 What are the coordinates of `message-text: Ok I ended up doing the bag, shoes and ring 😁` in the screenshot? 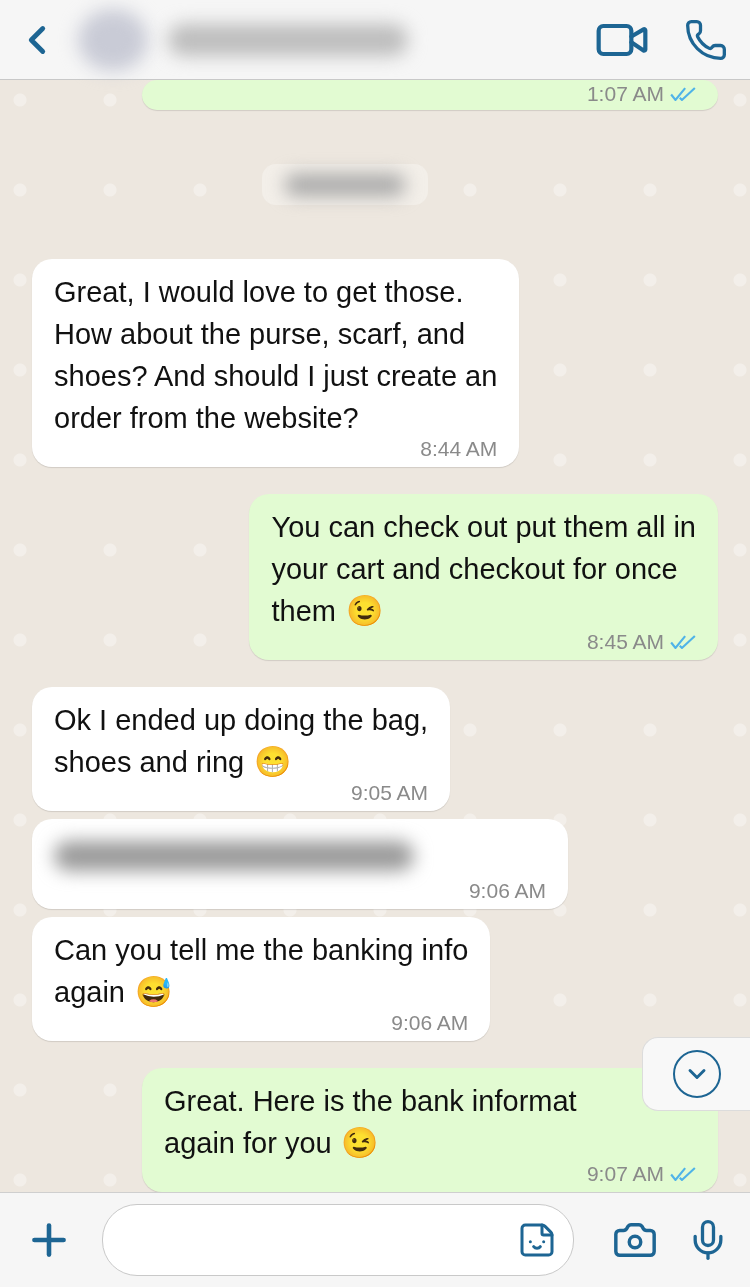 It's located at (241, 742).